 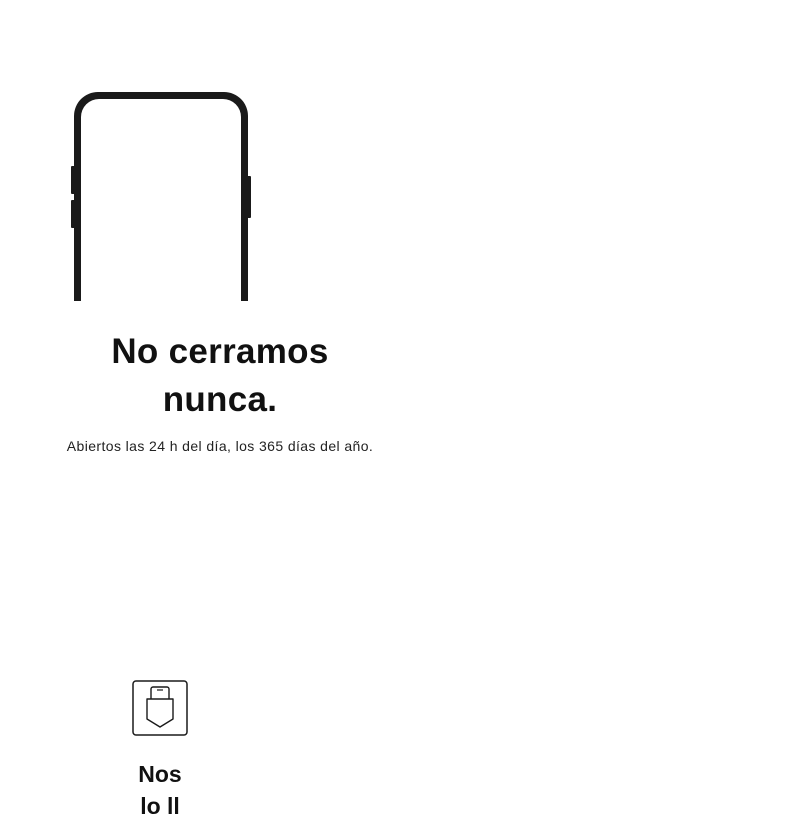 I want to click on hero-title: No cerramos nunca., so click(x=220, y=376).